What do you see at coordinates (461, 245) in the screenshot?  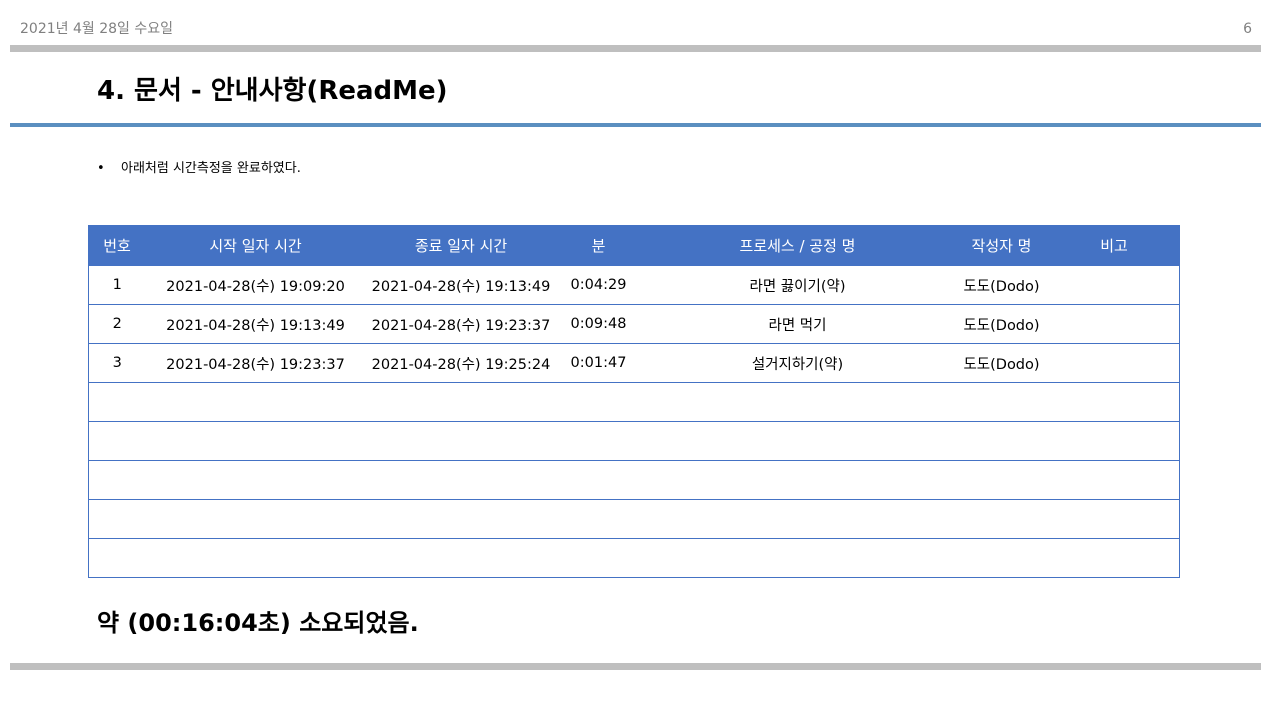 I see `header-cell: 종료 일자 시간` at bounding box center [461, 245].